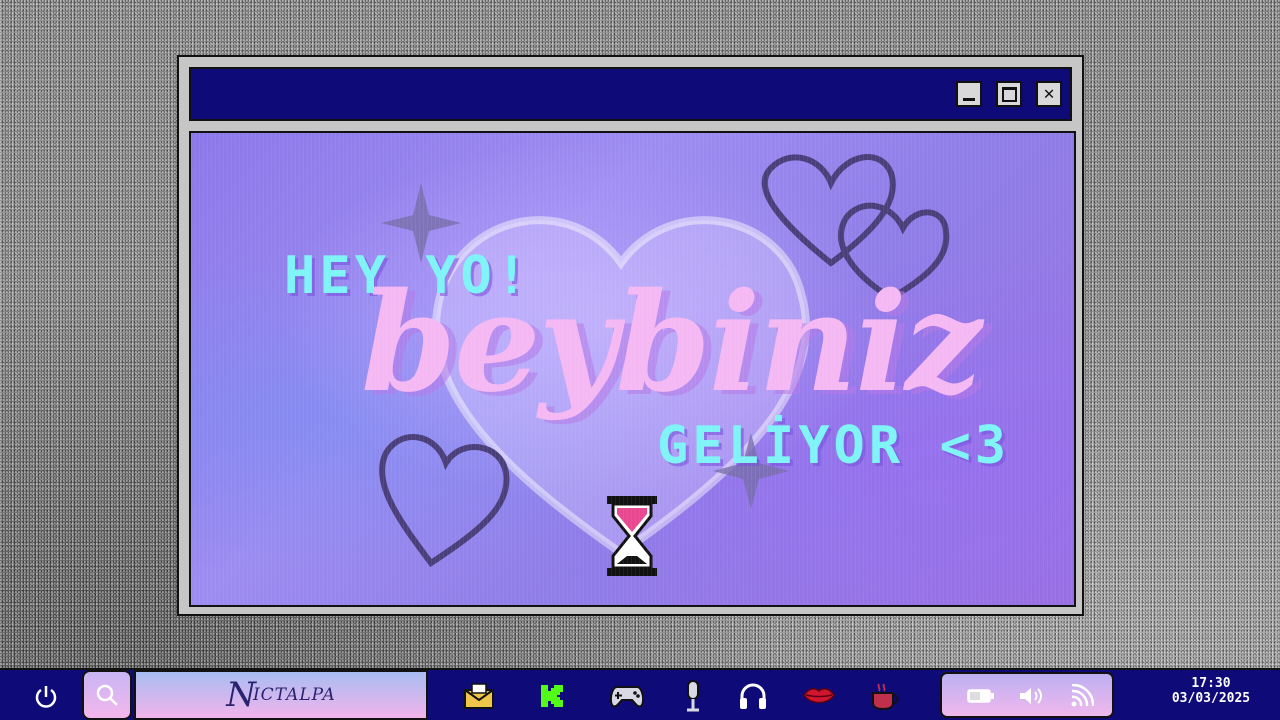  I want to click on taskbar: N ICTALPA 17:30 03/03/2025, so click(640, 694).